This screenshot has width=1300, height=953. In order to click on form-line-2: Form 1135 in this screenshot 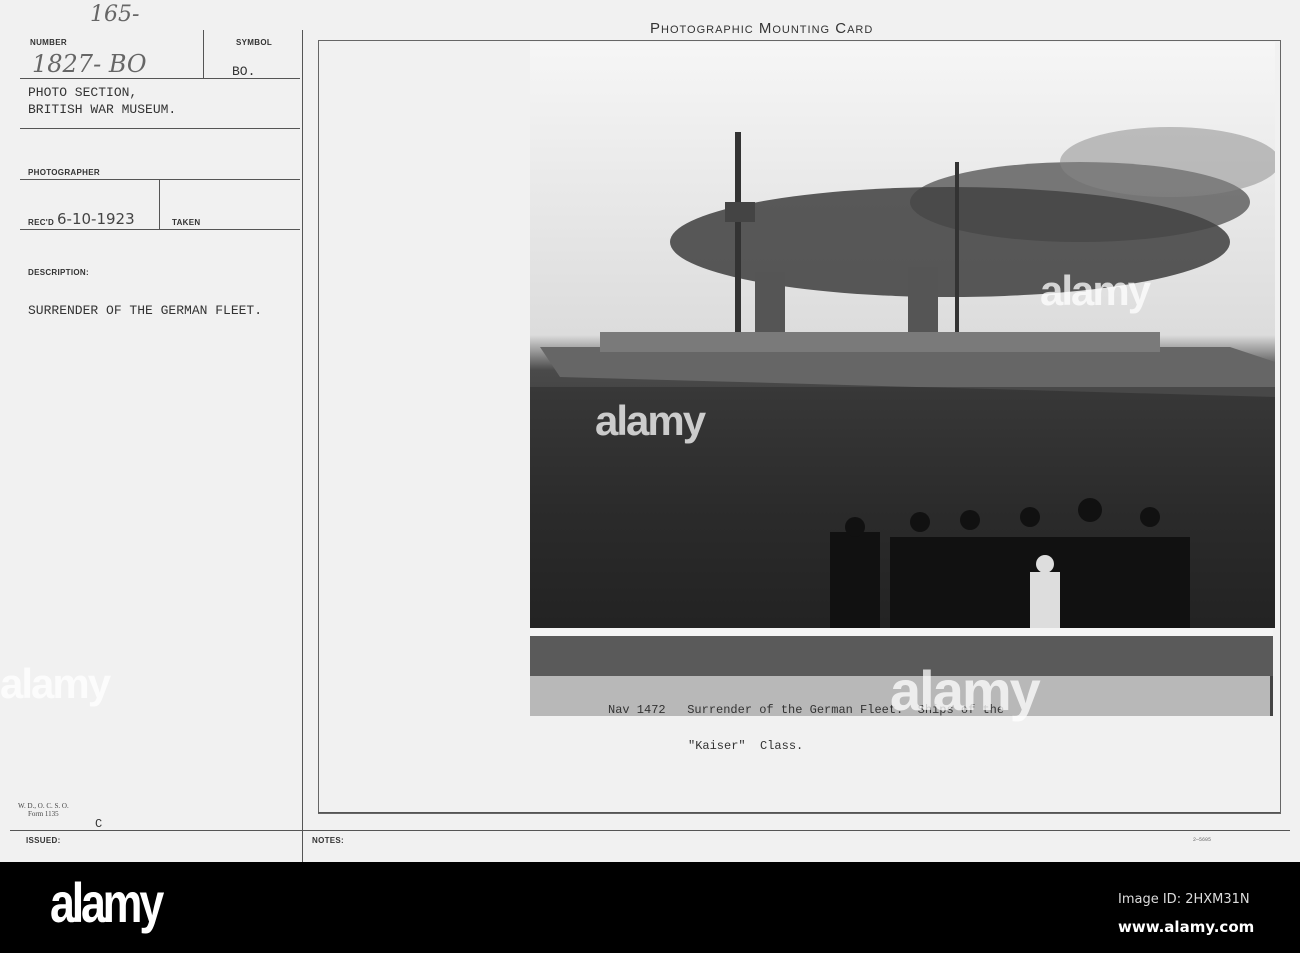, I will do `click(43, 814)`.